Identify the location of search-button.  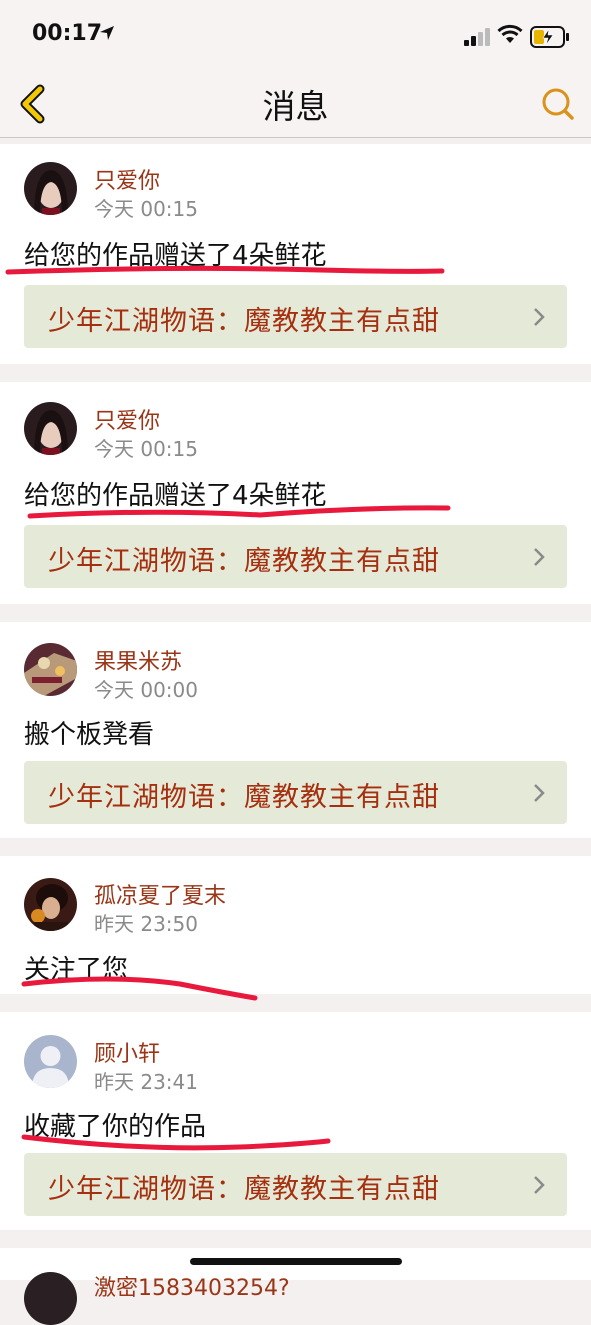
(558, 104).